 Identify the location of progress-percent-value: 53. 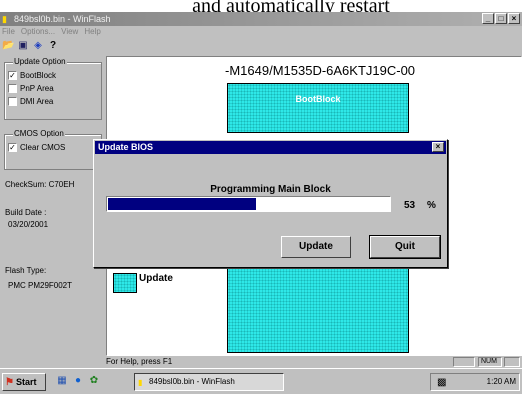
(410, 205).